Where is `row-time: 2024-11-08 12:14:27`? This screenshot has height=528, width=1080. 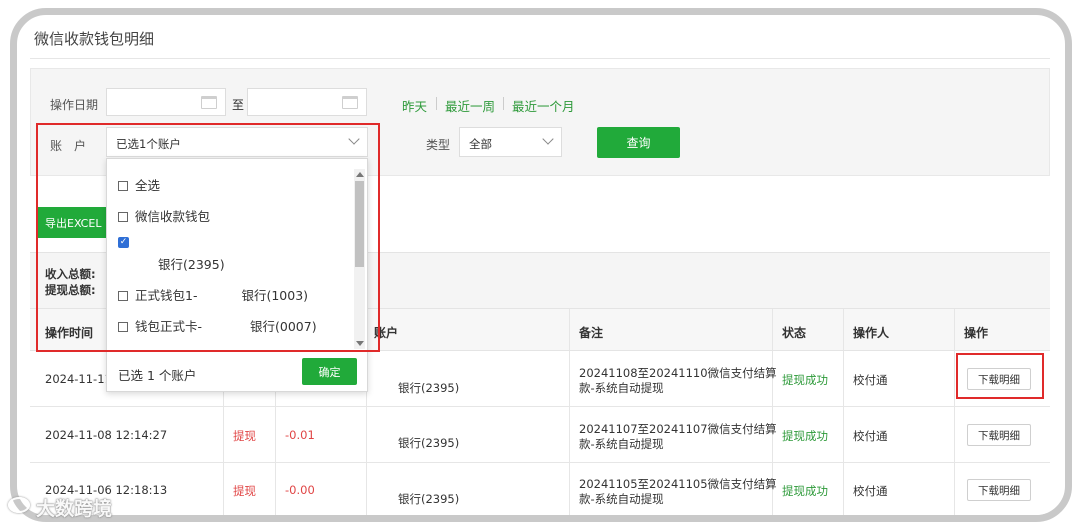
row-time: 2024-11-08 12:14:27 is located at coordinates (106, 435).